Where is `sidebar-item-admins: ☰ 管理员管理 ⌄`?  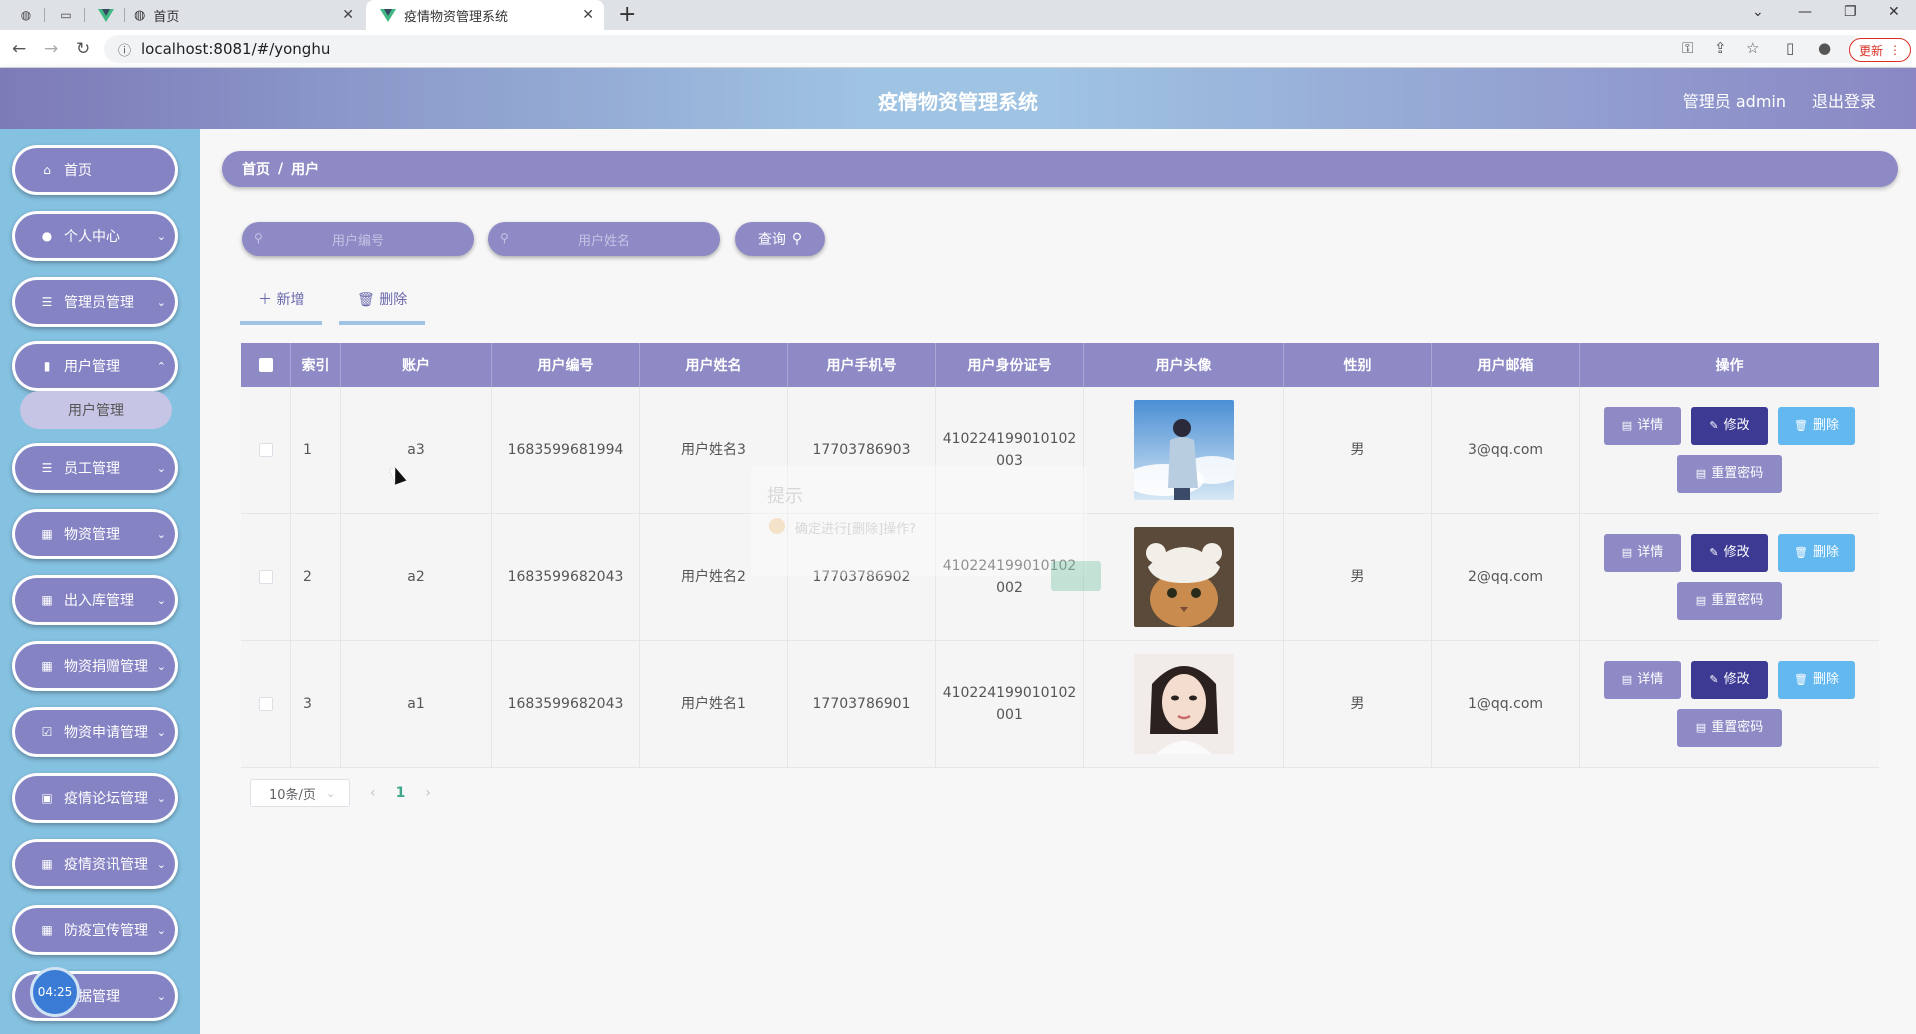 sidebar-item-admins: ☰ 管理员管理 ⌄ is located at coordinates (95, 302).